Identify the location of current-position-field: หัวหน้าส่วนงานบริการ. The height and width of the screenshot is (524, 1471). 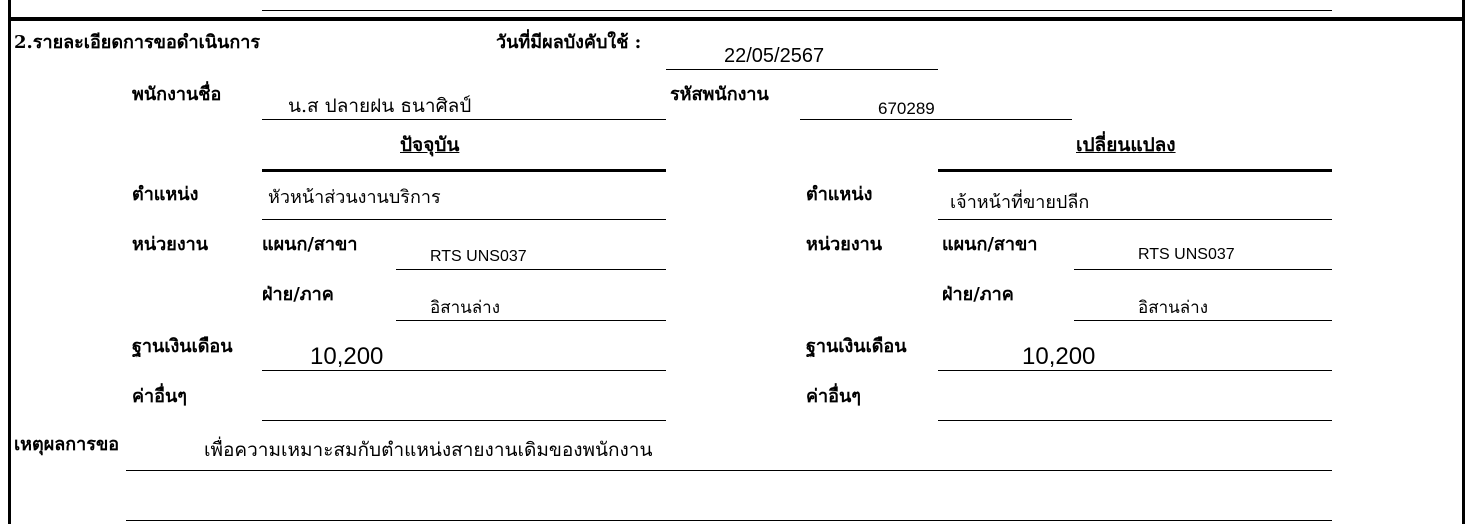
(354, 198).